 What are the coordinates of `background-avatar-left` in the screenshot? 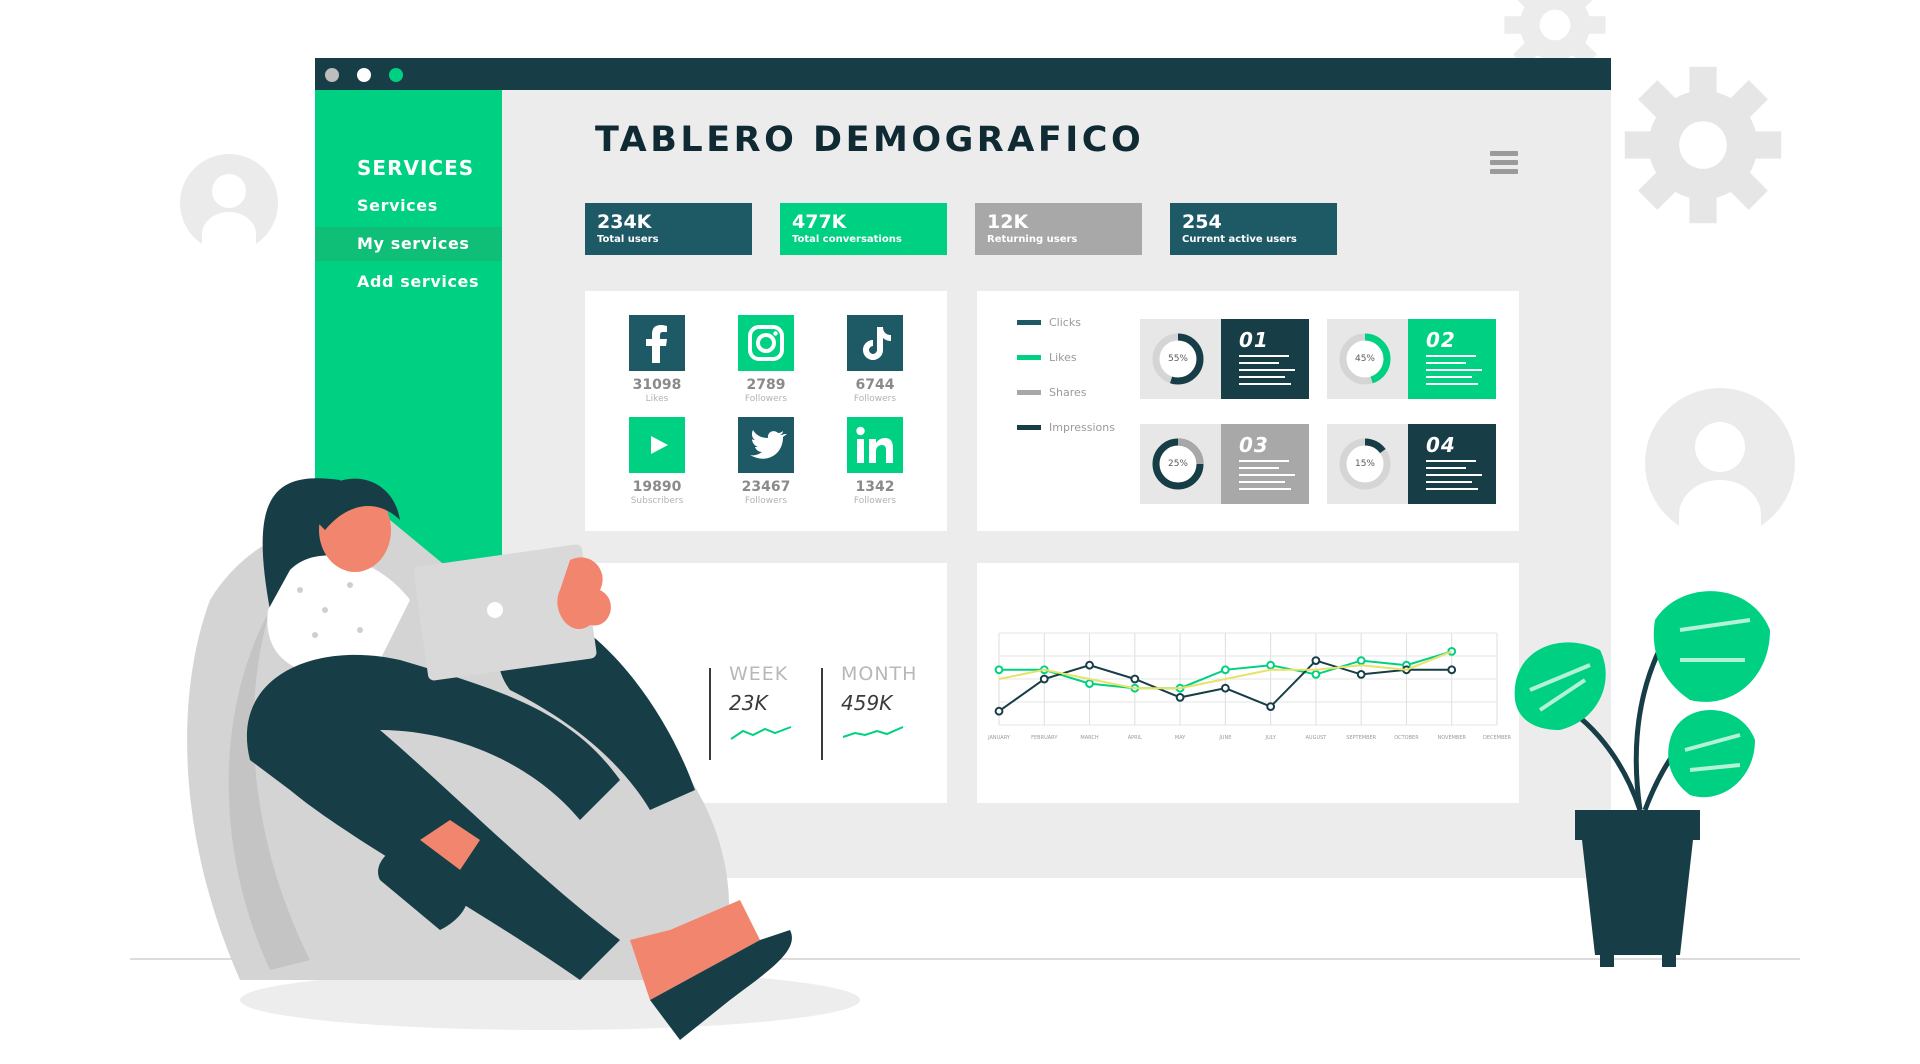 It's located at (229, 203).